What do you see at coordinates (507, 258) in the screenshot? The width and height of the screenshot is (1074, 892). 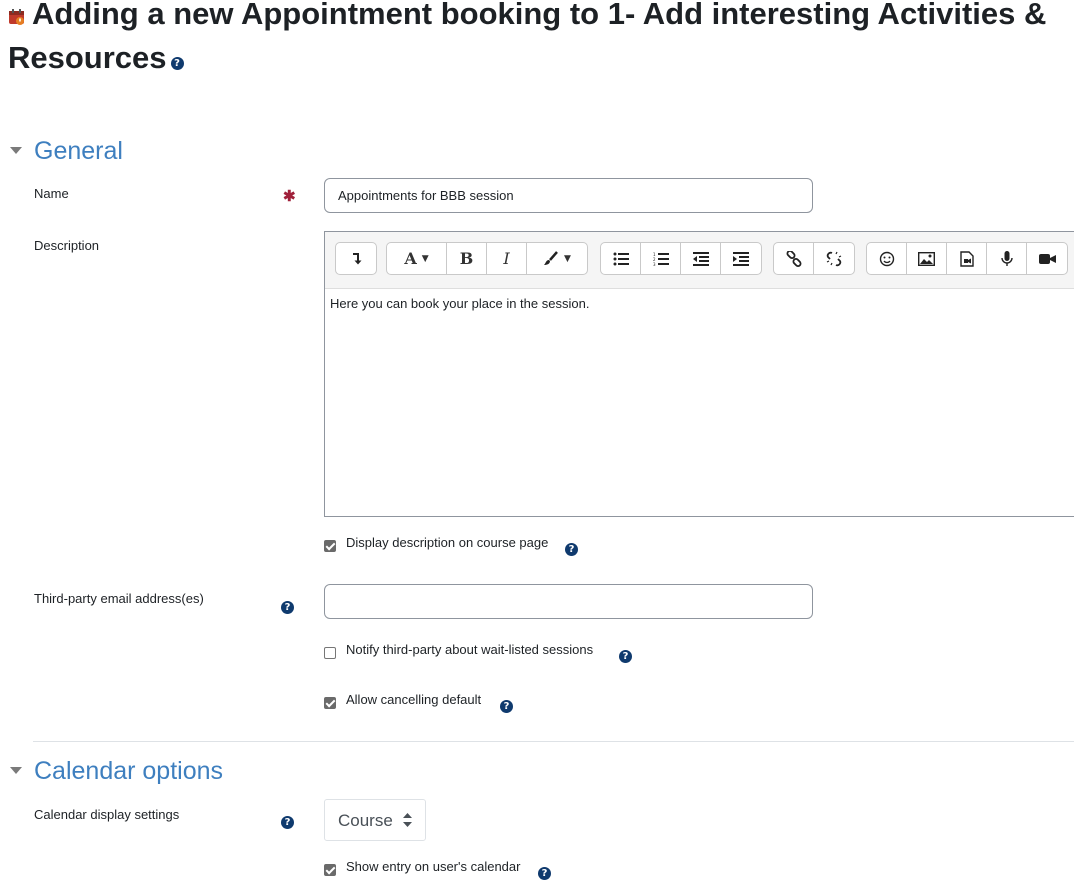 I see `italic-icon: I` at bounding box center [507, 258].